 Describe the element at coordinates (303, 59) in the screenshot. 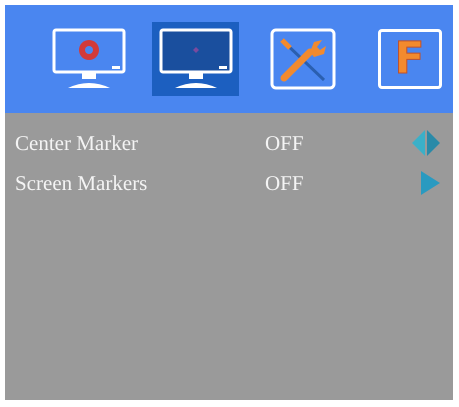

I see `wrench-screwdriver-icon` at that location.